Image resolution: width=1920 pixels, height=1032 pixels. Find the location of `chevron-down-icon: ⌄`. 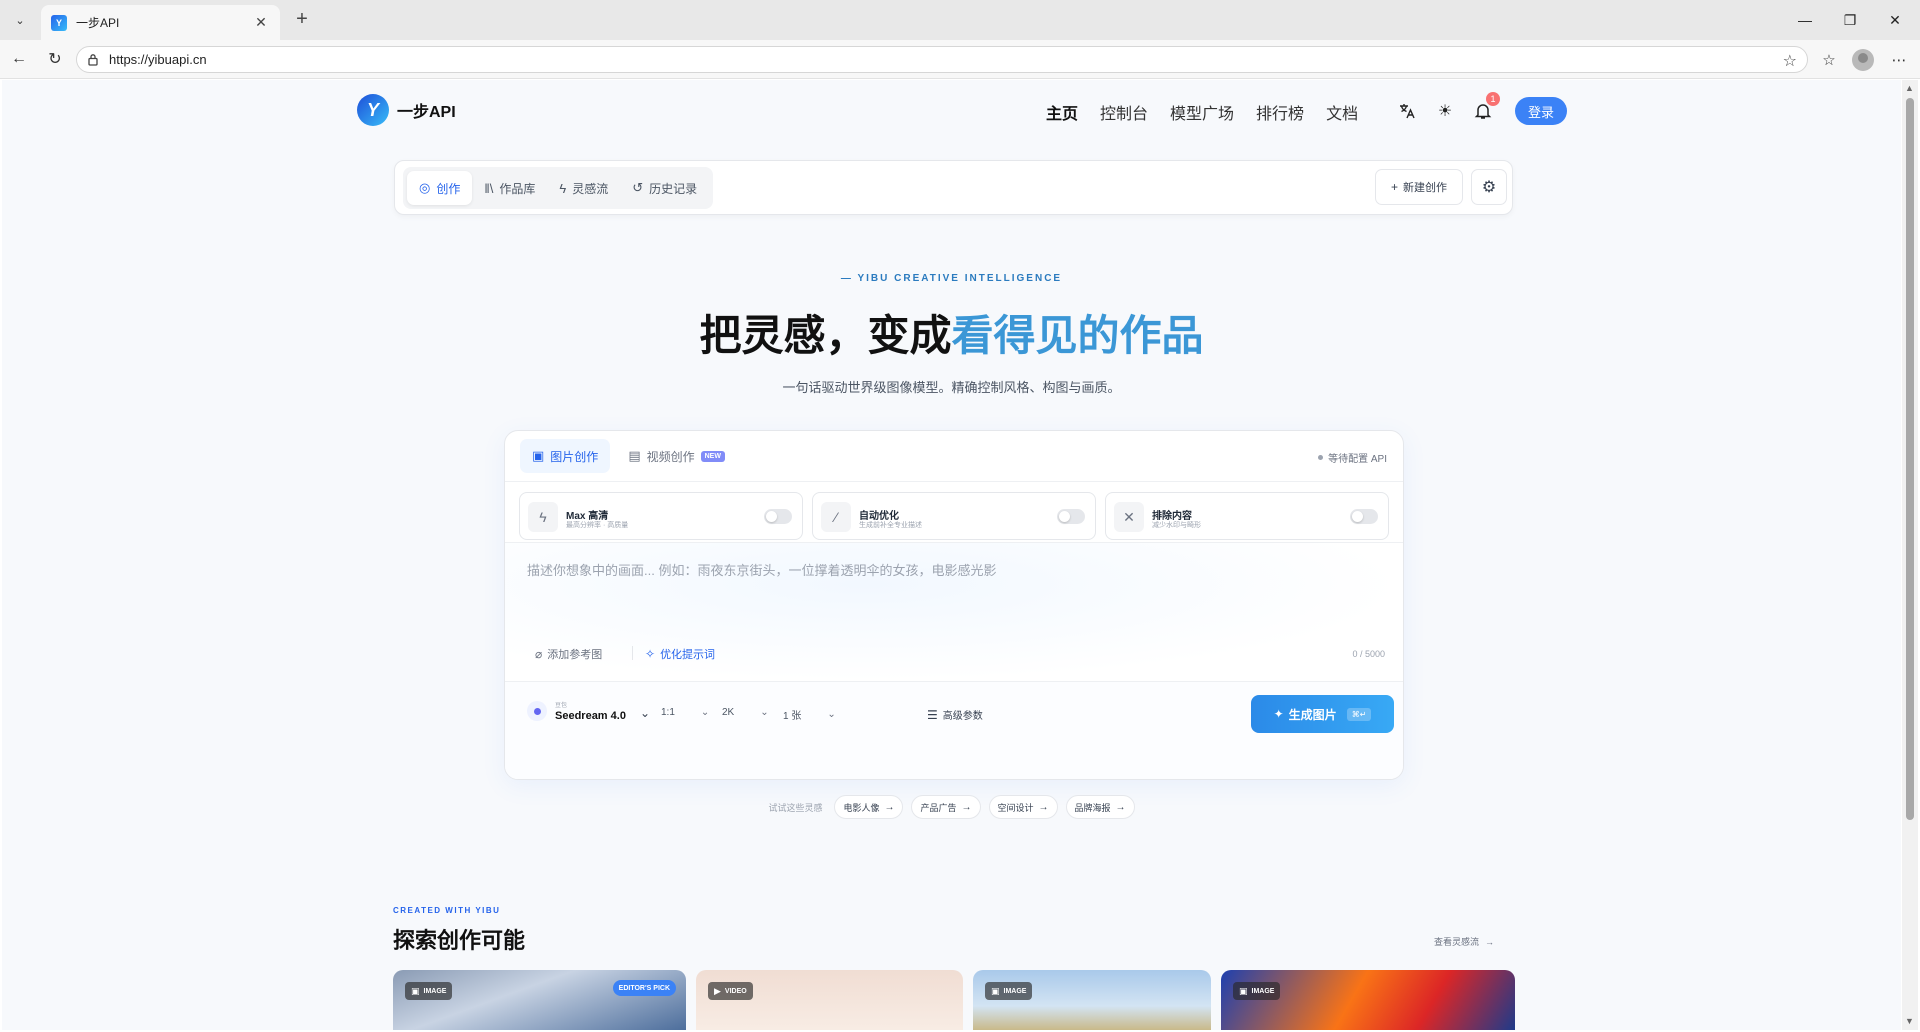

chevron-down-icon: ⌄ is located at coordinates (831, 714).